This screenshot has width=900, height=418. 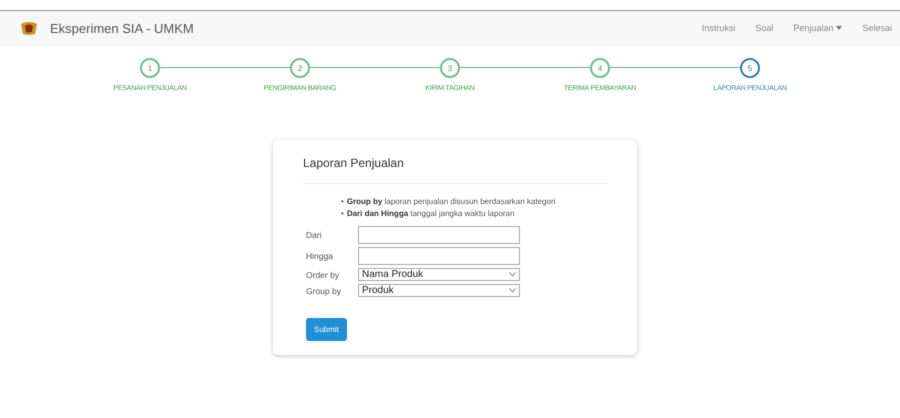 What do you see at coordinates (320, 256) in the screenshot?
I see `field-label: Hingga` at bounding box center [320, 256].